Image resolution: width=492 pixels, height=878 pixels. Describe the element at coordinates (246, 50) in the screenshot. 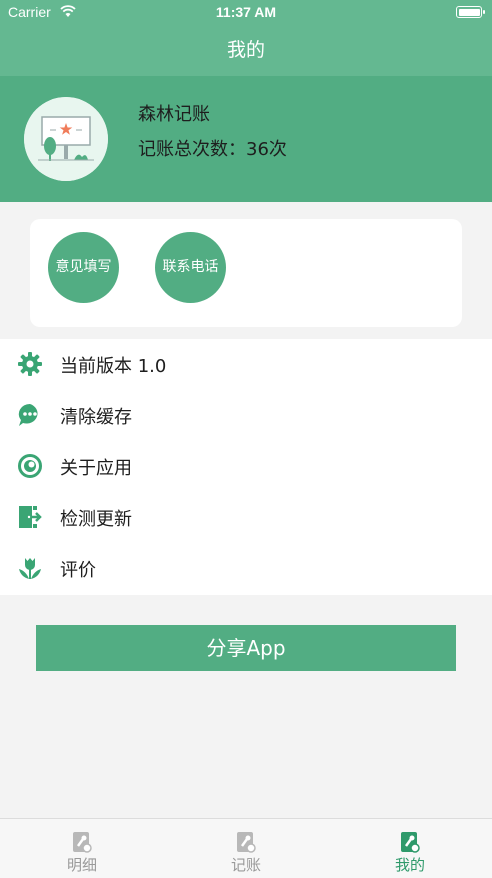

I see `page-title: 我的` at that location.